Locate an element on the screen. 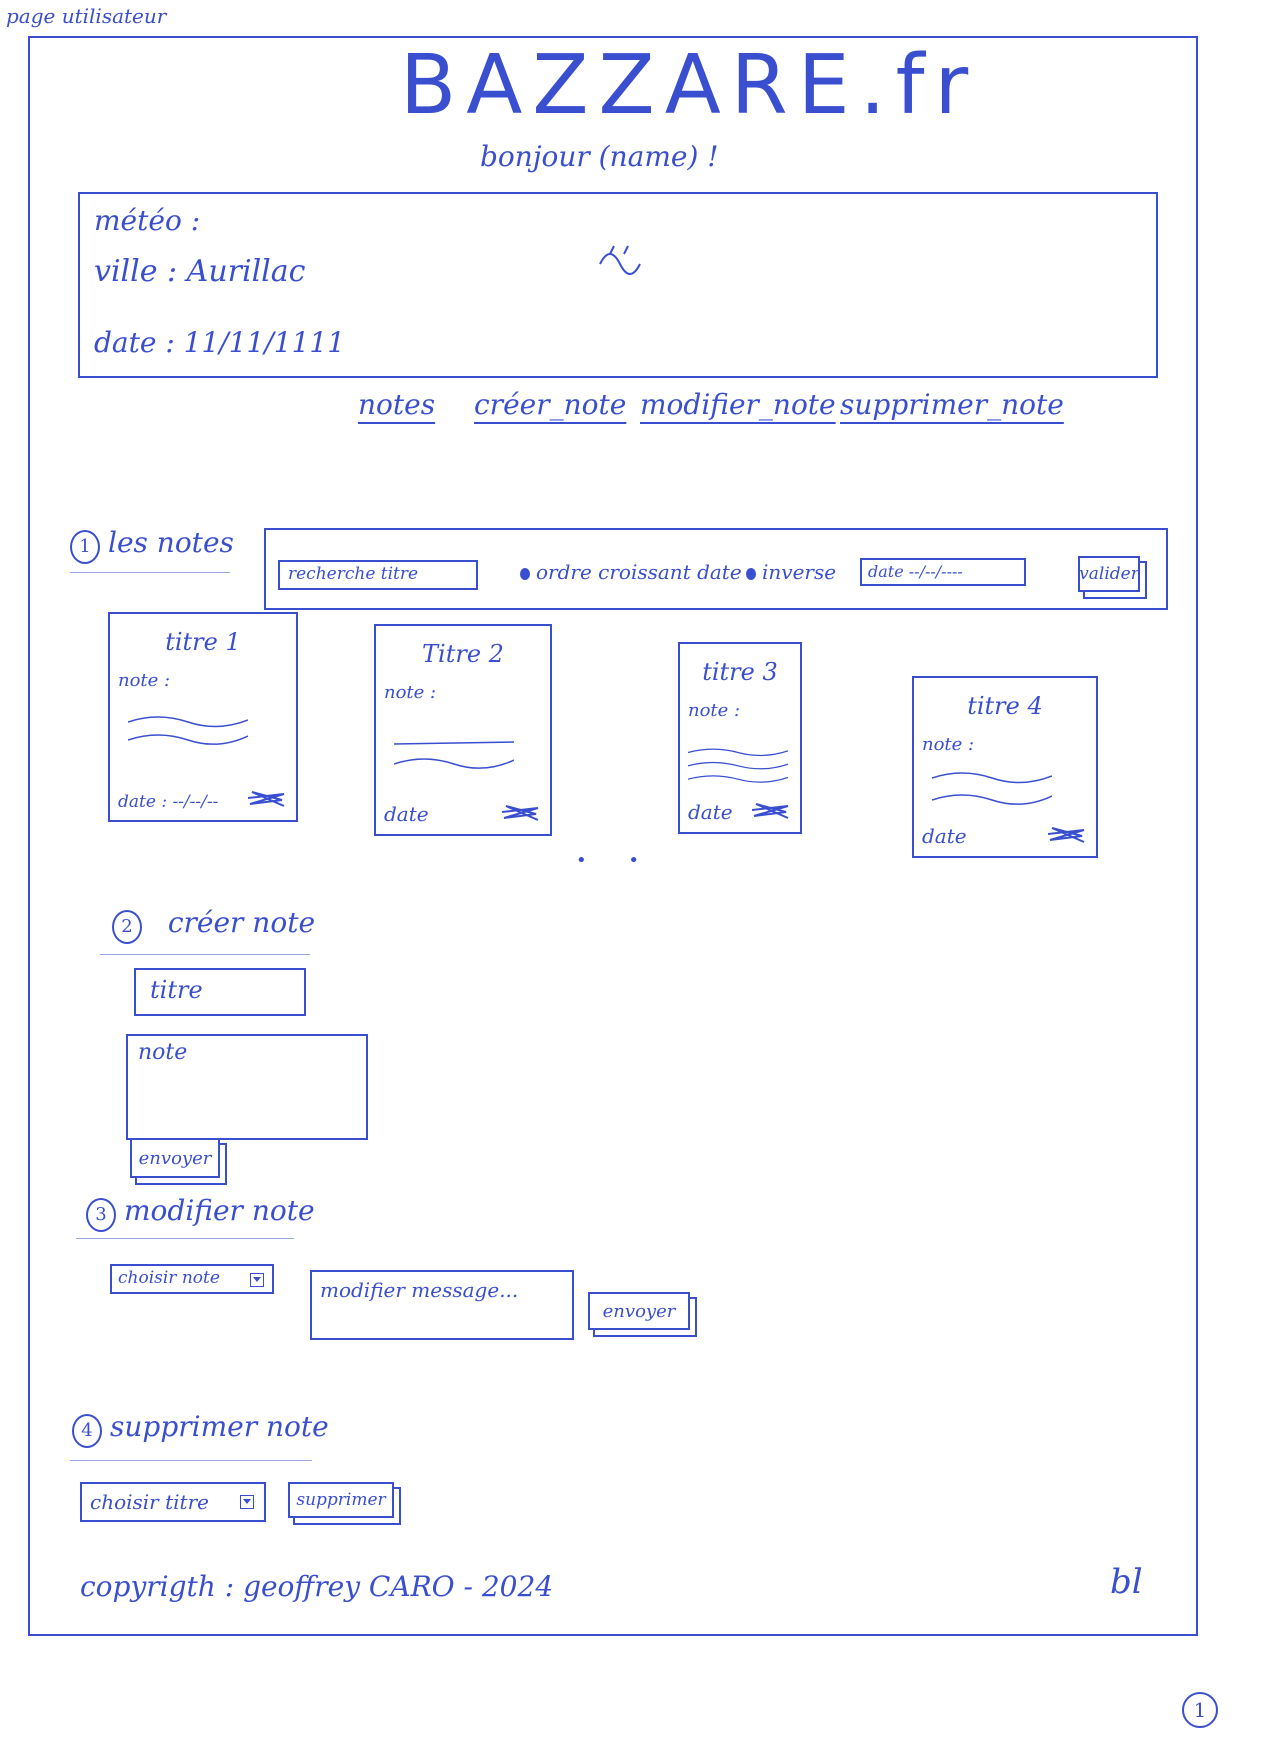 This screenshot has width=1275, height=1752. note-card: titre 4 note : date is located at coordinates (1005, 767).